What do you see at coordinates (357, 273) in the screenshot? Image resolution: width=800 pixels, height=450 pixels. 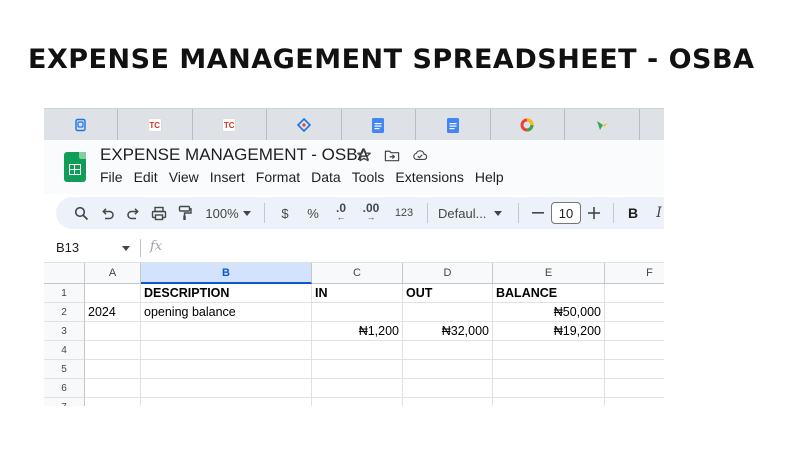 I see `column-header-c: C` at bounding box center [357, 273].